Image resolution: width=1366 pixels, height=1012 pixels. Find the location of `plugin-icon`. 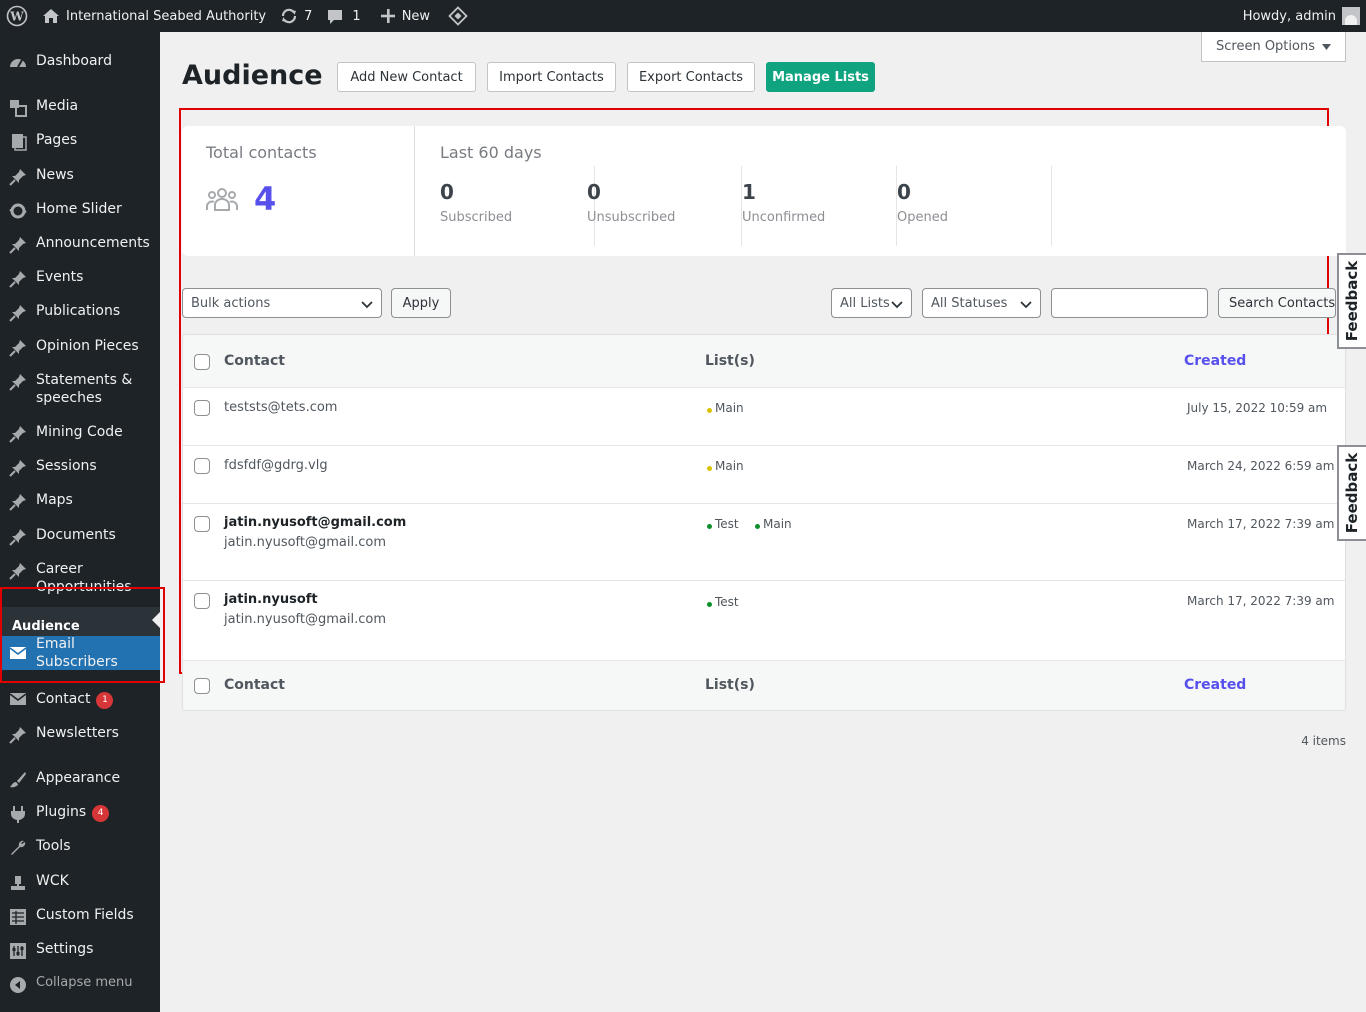

plugin-icon is located at coordinates (18, 813).